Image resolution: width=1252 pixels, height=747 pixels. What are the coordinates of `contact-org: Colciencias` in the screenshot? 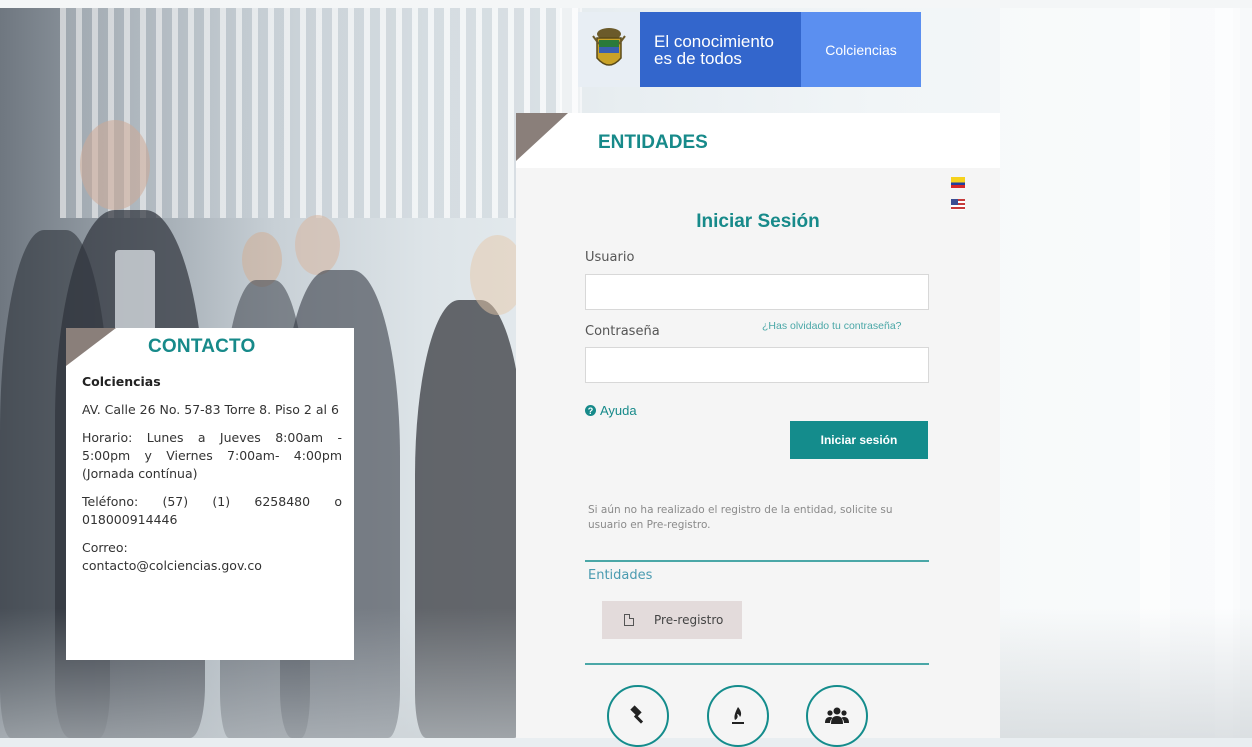 It's located at (121, 381).